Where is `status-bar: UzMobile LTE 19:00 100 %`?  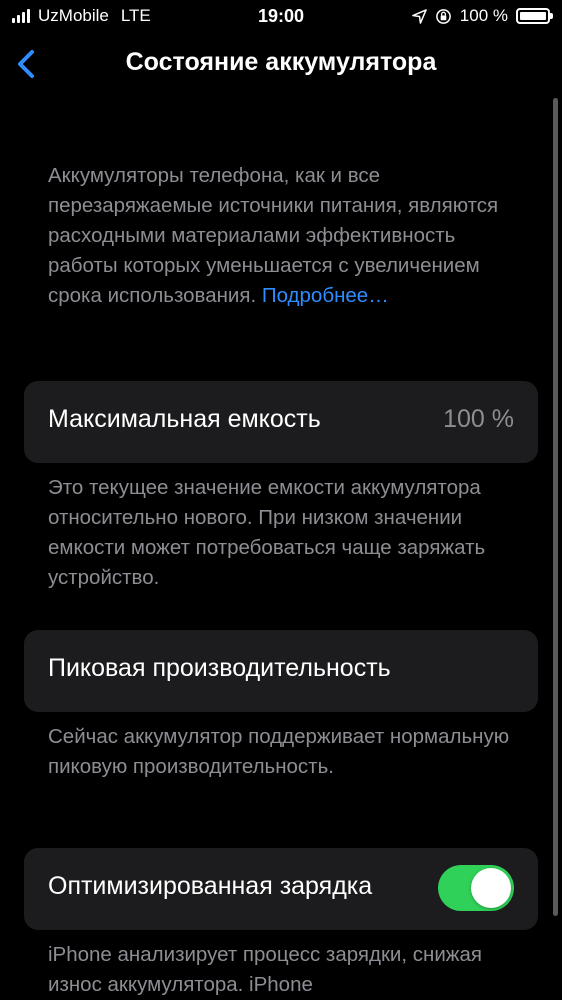 status-bar: UzMobile LTE 19:00 100 % is located at coordinates (281, 17).